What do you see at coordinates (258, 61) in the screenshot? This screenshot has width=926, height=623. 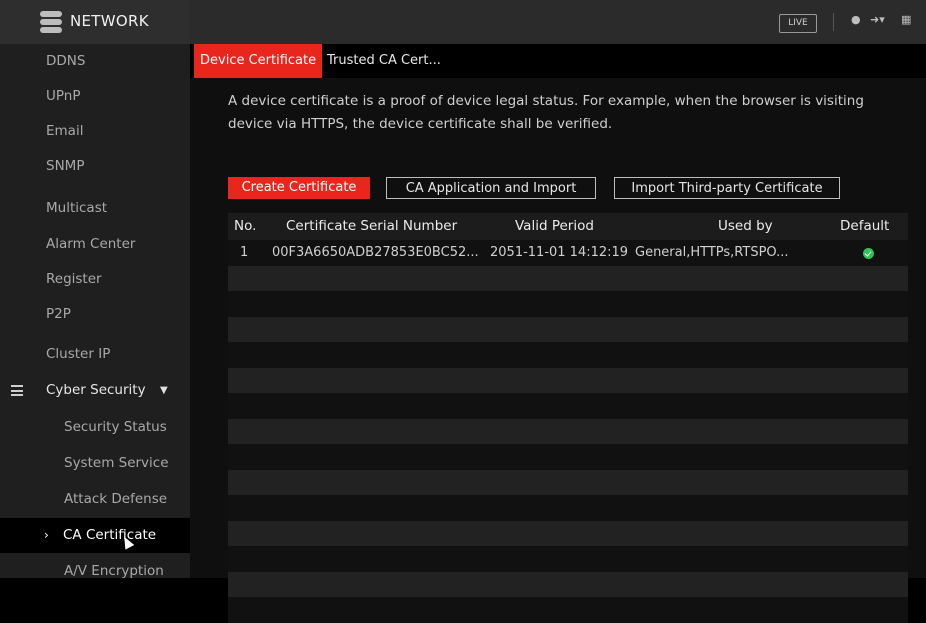 I see `tab-device-certificate: Device Certificate` at bounding box center [258, 61].